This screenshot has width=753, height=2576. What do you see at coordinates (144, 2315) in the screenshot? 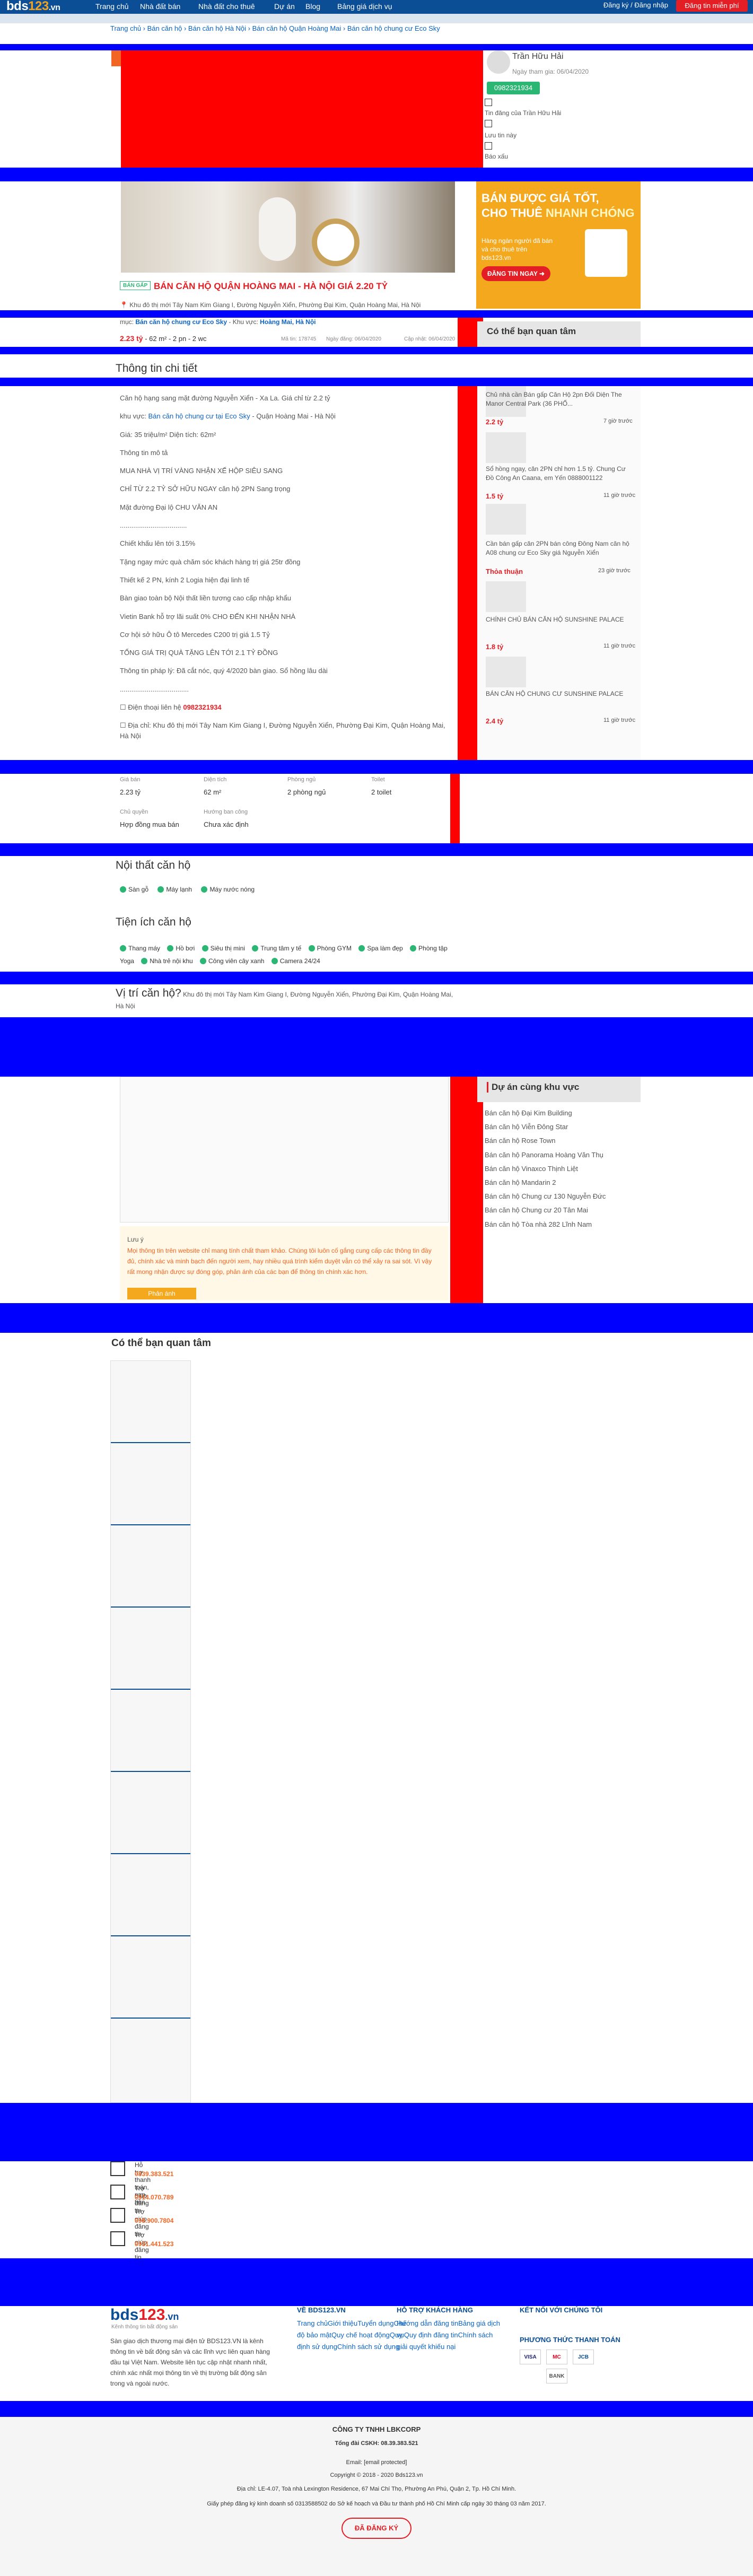
I see `footer-logo: bds123.vn` at bounding box center [144, 2315].